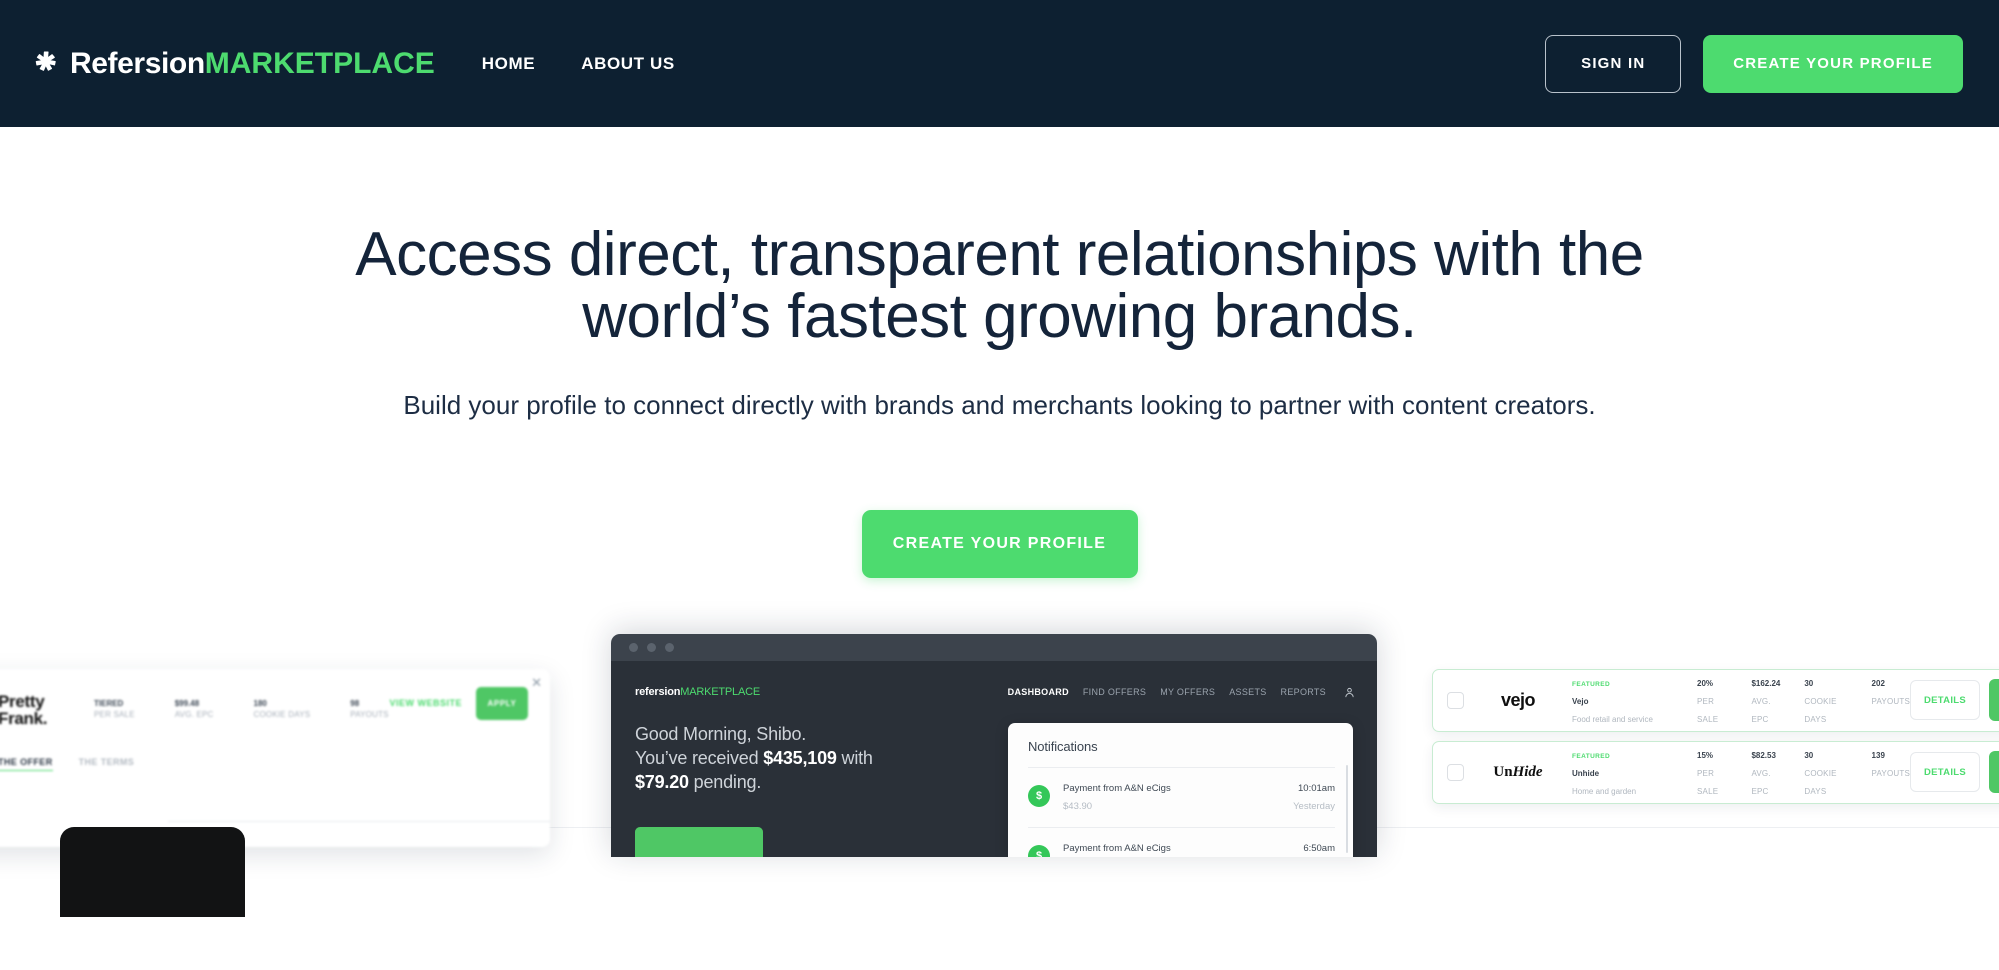 The height and width of the screenshot is (970, 1999). I want to click on left-card-stat: 98 PAYOUTS, so click(369, 710).